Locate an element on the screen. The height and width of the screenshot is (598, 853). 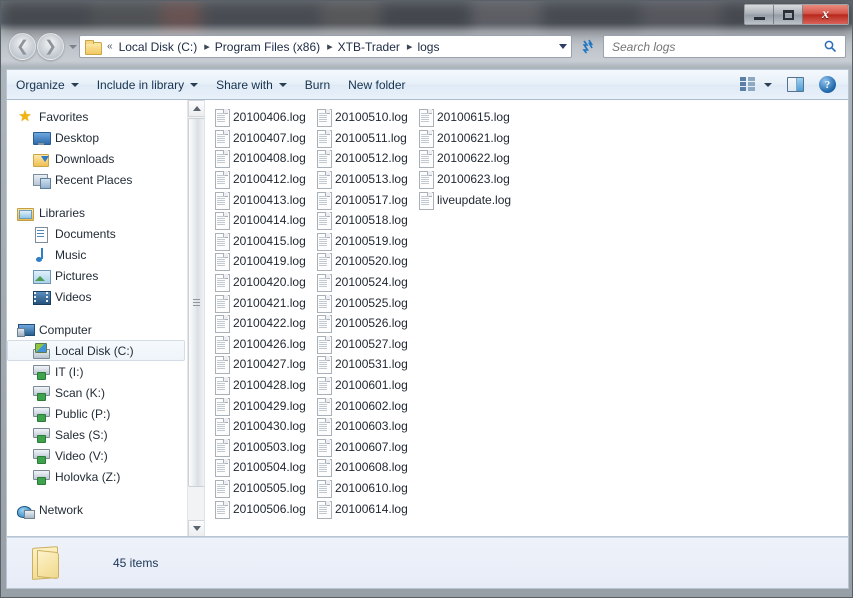
file-item: 20100615.log is located at coordinates (468, 117).